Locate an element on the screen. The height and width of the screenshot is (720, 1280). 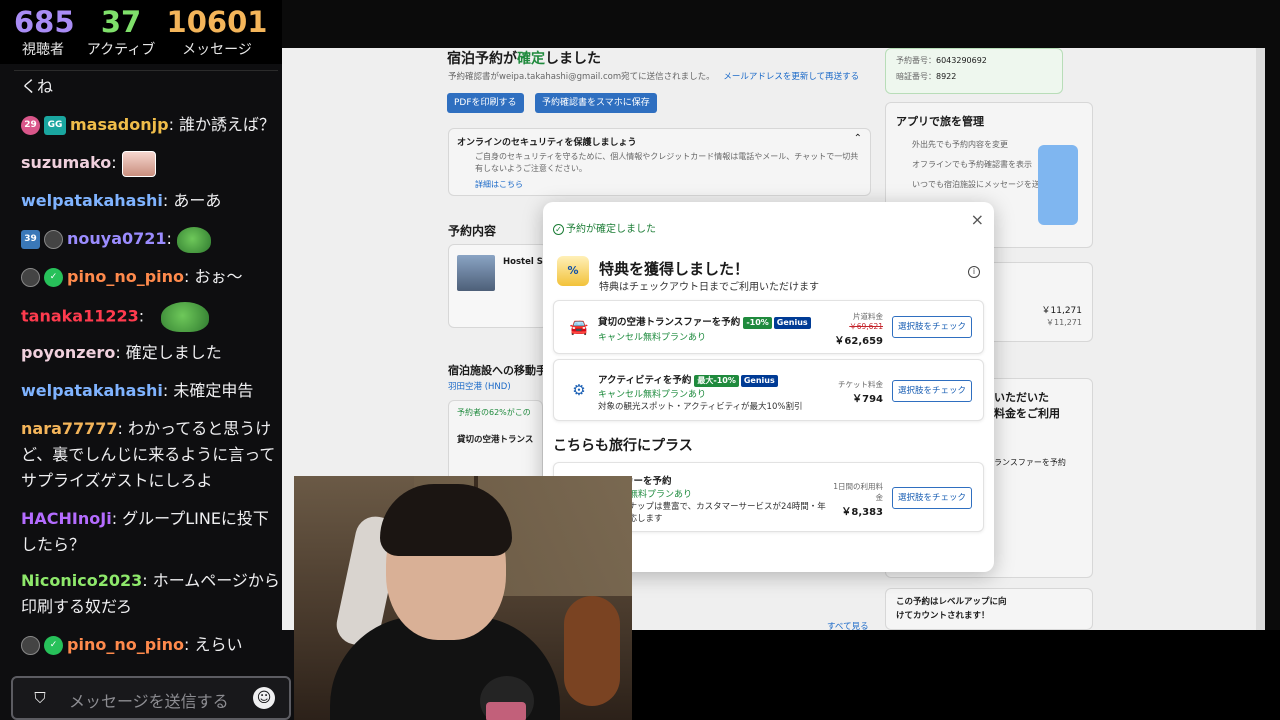
security-more-link: 詳細はこちら is located at coordinates (499, 184).